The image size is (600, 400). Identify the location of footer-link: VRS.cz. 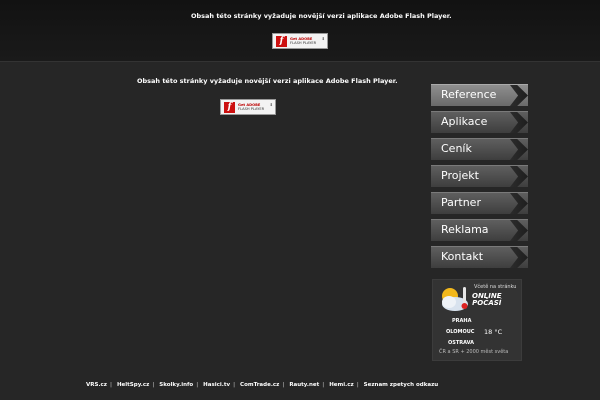
(96, 385).